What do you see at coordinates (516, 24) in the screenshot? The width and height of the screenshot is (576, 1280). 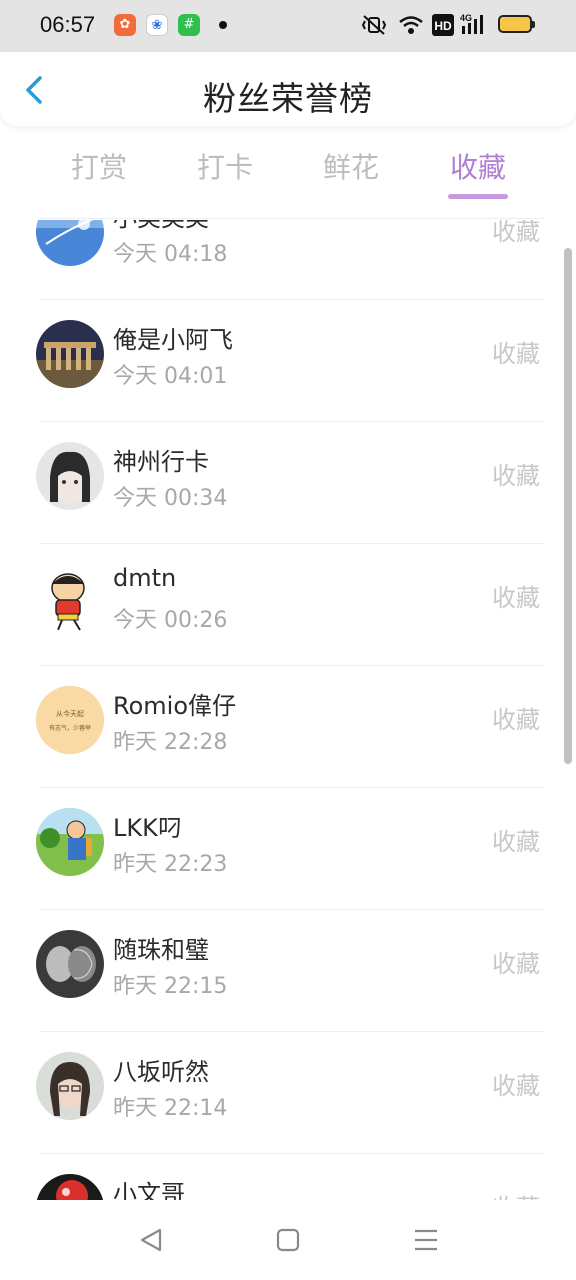 I see `battery-icon` at bounding box center [516, 24].